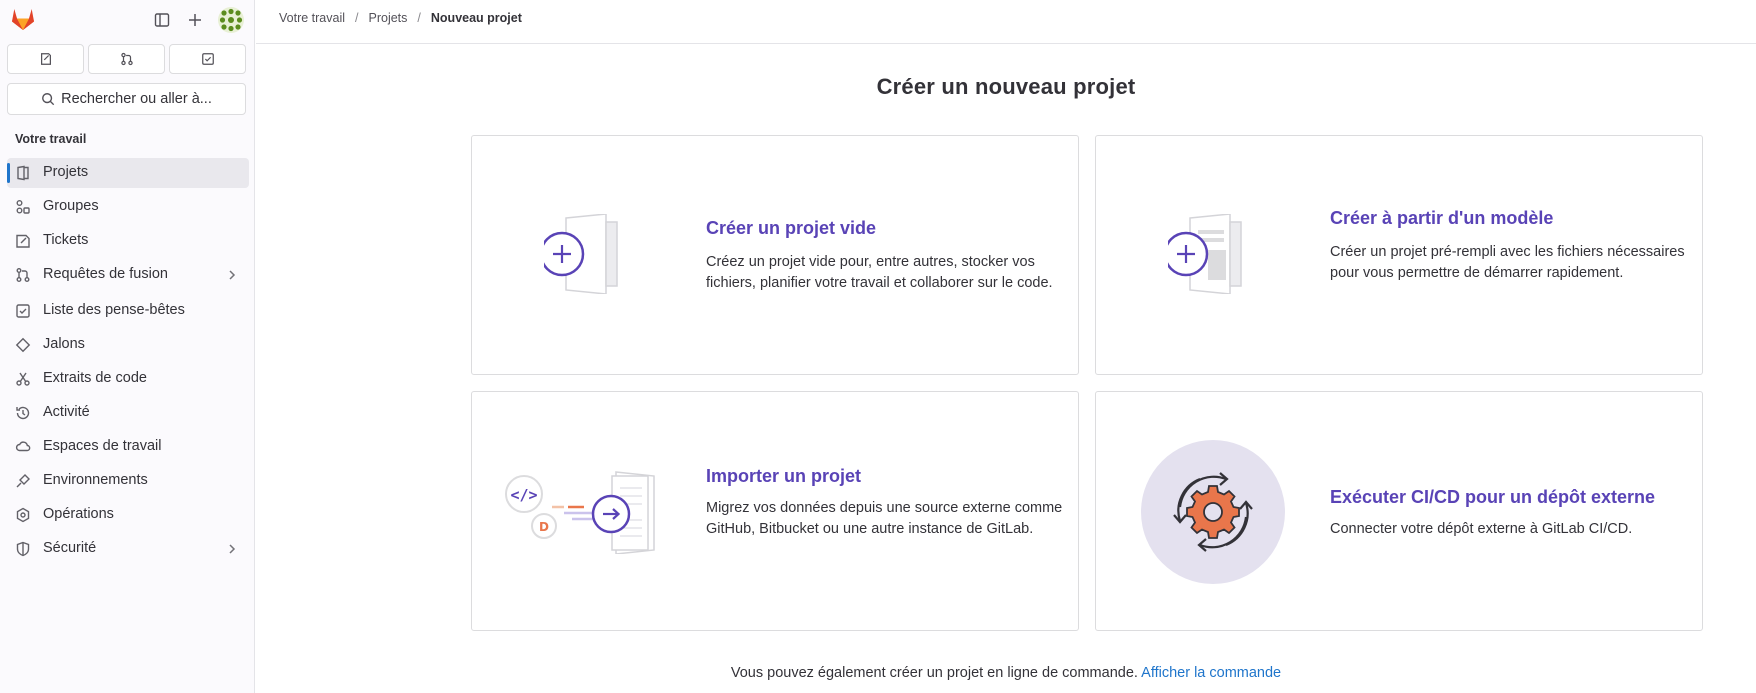  Describe the element at coordinates (70, 548) in the screenshot. I see `sidebar-item-label: Sécurité` at that location.